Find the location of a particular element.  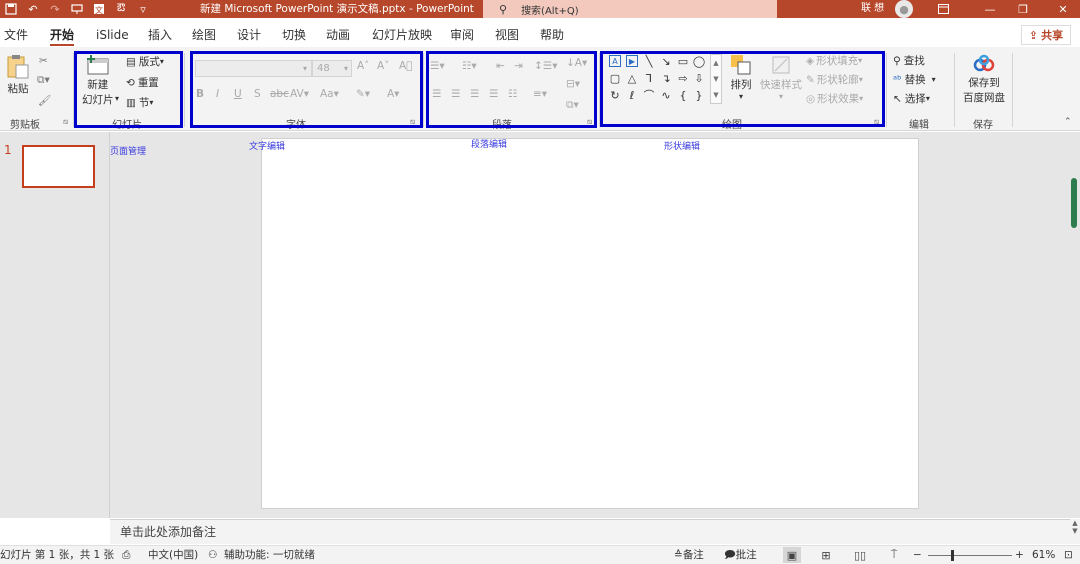

undo-icon: ↶ is located at coordinates (33, 9).